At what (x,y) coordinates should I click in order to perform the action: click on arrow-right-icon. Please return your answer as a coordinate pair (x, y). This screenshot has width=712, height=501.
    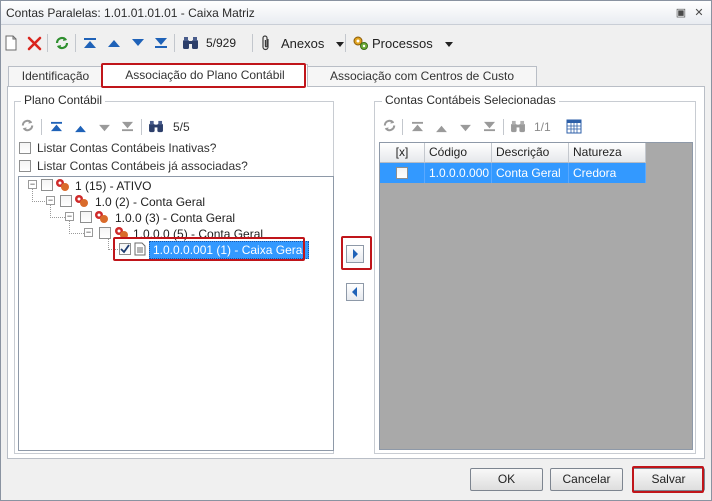
    Looking at the image, I should click on (355, 254).